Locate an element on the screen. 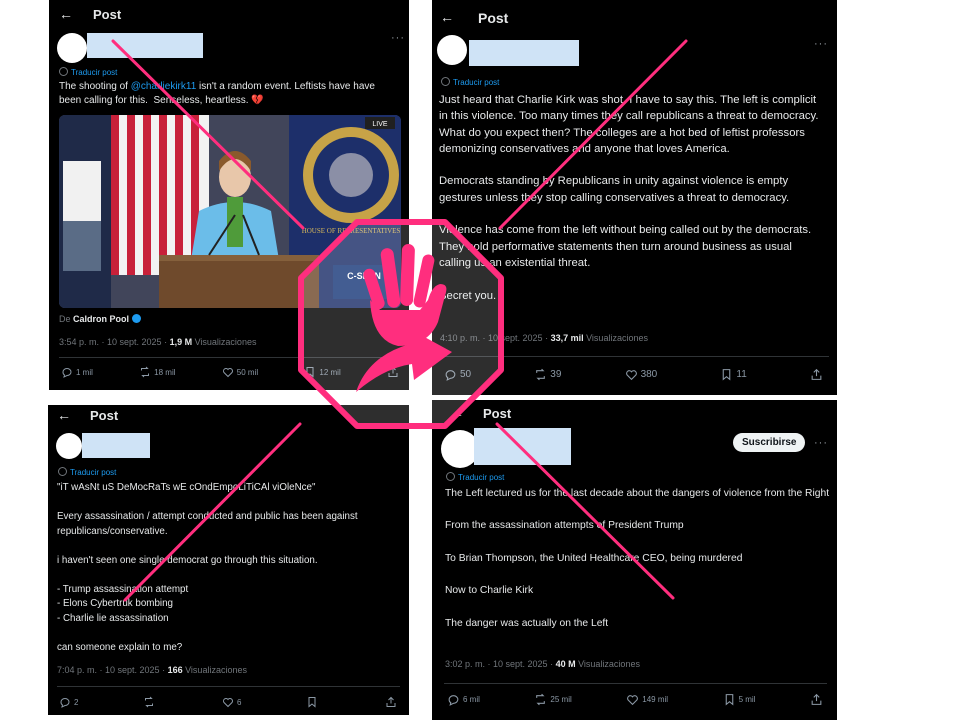 This screenshot has height=720, width=960. like-button: 50 mil is located at coordinates (240, 372).